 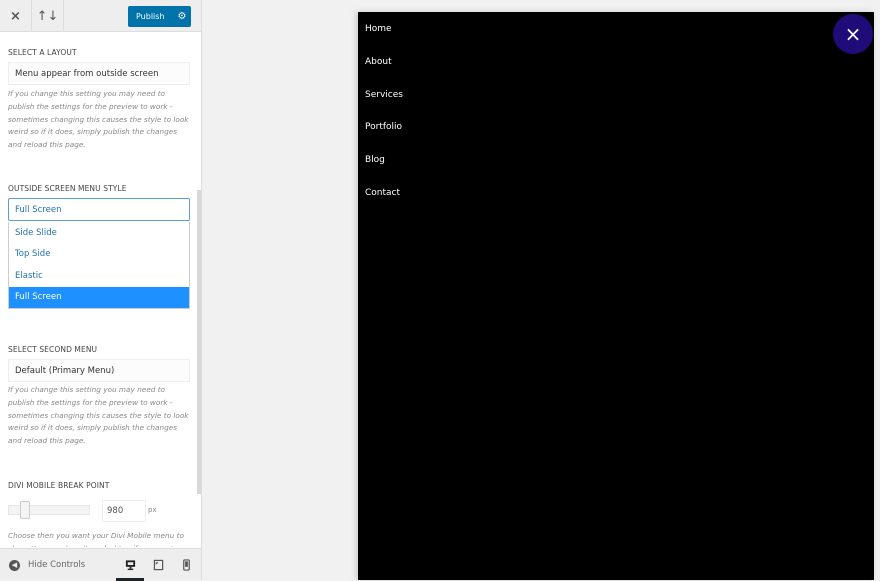 I want to click on device-mobile-button, so click(x=186, y=565).